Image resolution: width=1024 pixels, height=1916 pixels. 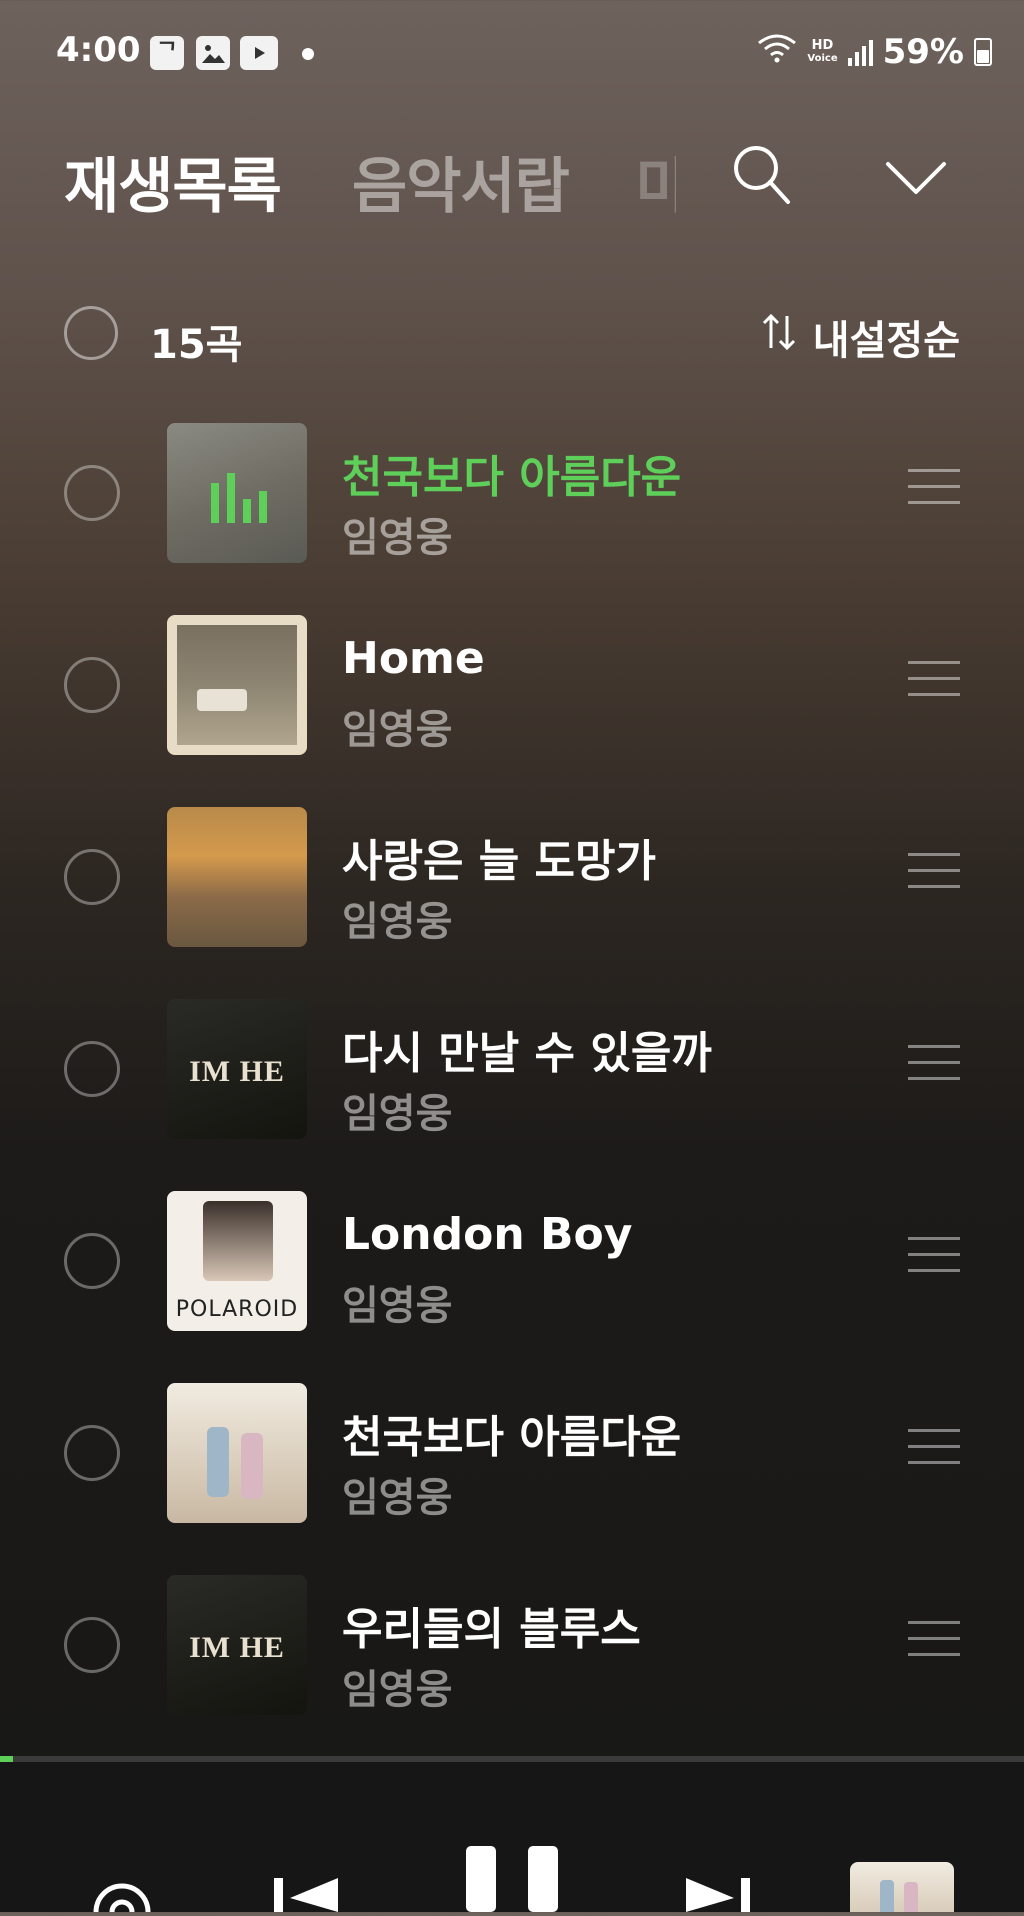 I want to click on settings-icon, so click(x=122, y=1894).